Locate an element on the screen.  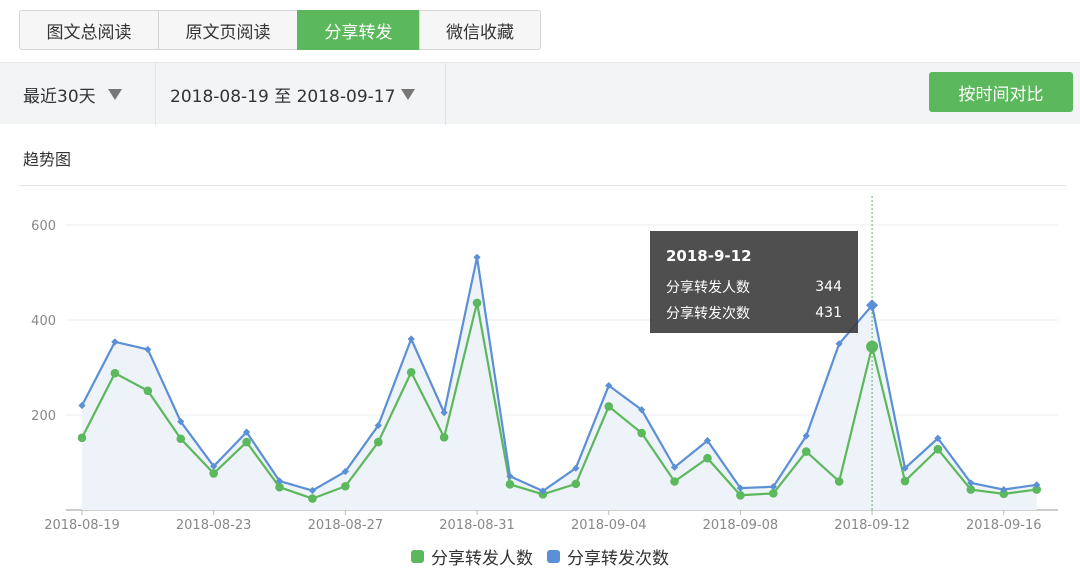
x-tick-label: 2018-08-19 is located at coordinates (82, 525).